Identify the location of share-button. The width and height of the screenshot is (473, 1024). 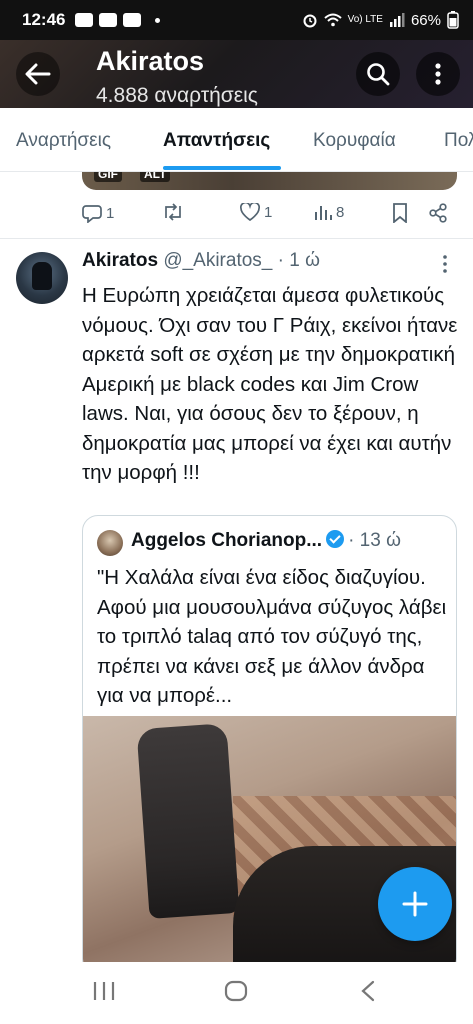
(438, 213).